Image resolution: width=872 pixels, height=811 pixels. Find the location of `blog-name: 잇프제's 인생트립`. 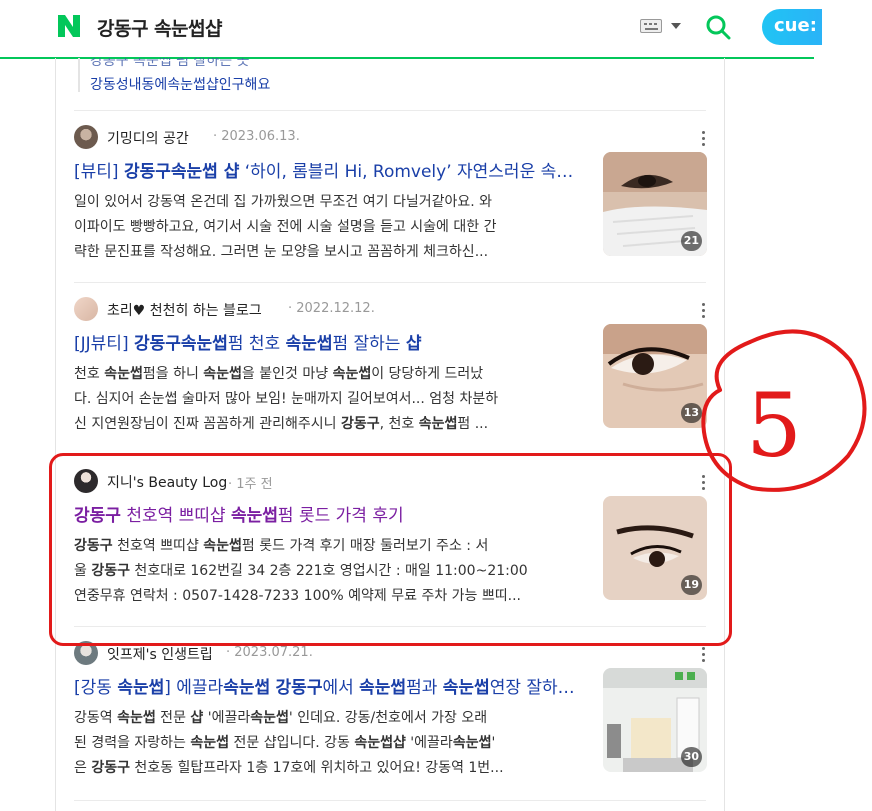

blog-name: 잇프제's 인생트립 is located at coordinates (160, 654).